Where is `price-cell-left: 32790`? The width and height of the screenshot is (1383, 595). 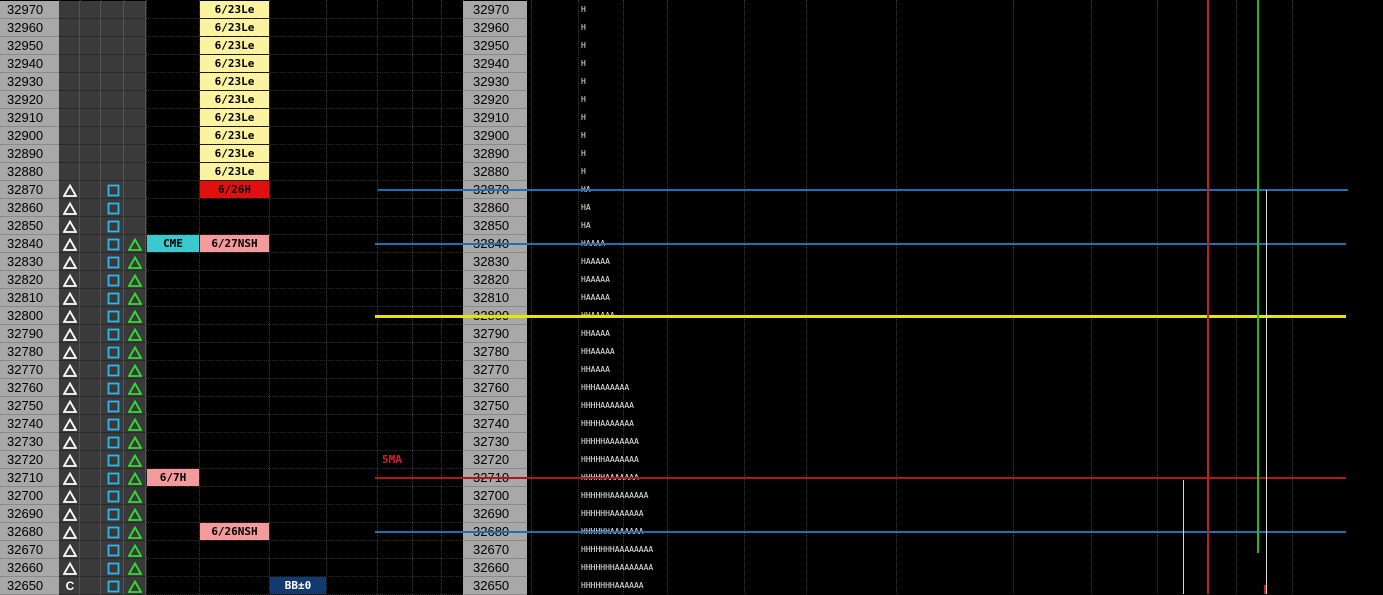
price-cell-left: 32790 is located at coordinates (29, 334).